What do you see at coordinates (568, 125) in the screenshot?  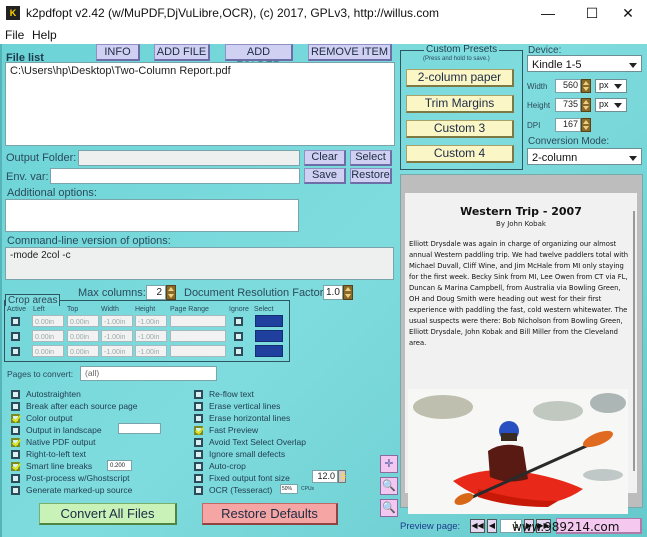 I see `dpi-input: 167` at bounding box center [568, 125].